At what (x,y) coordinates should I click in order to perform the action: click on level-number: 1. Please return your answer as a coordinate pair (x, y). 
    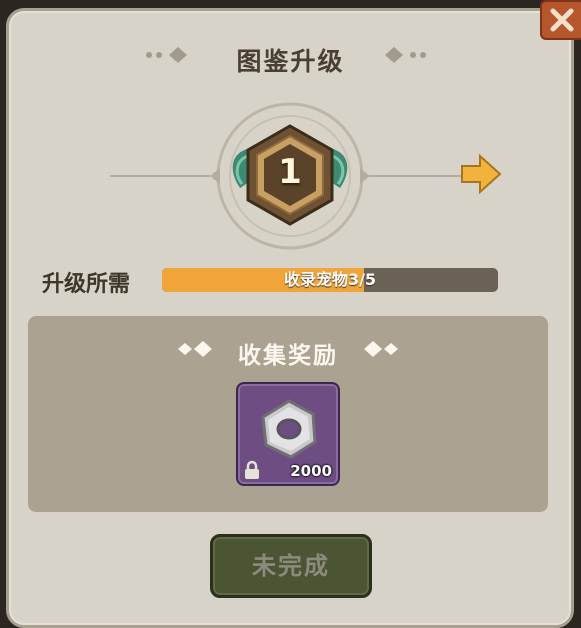
    Looking at the image, I should click on (290, 172).